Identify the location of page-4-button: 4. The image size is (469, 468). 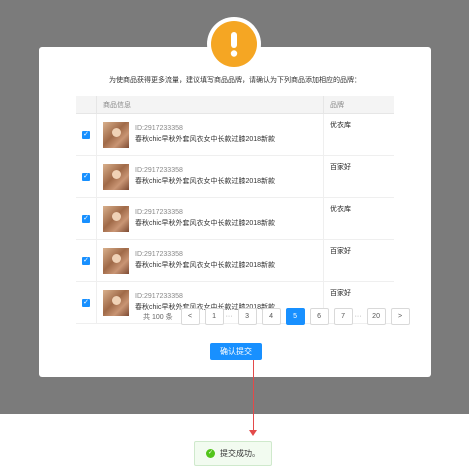
(271, 316).